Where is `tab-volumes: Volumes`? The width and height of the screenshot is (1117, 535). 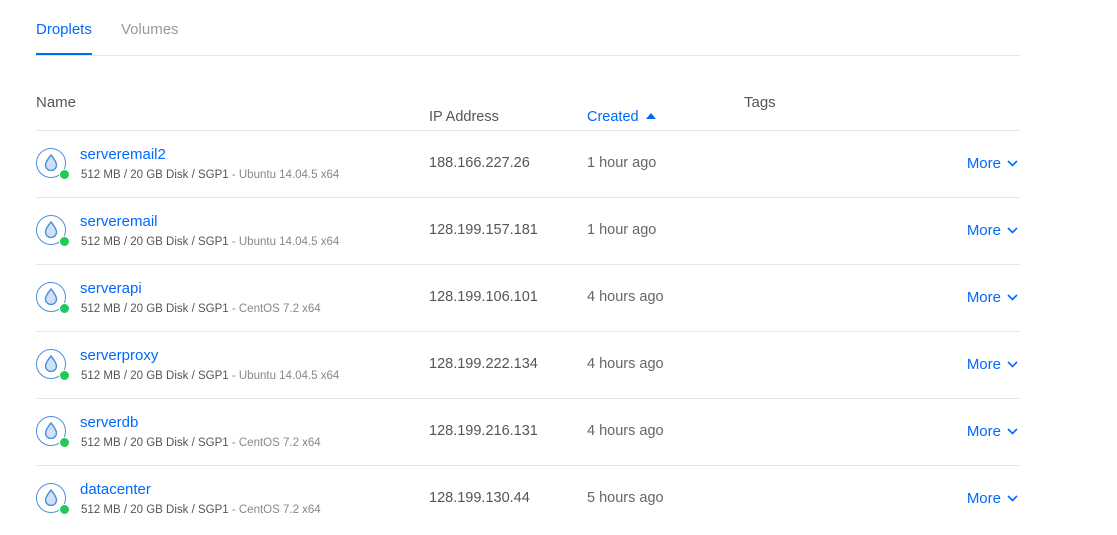
tab-volumes: Volumes is located at coordinates (150, 38).